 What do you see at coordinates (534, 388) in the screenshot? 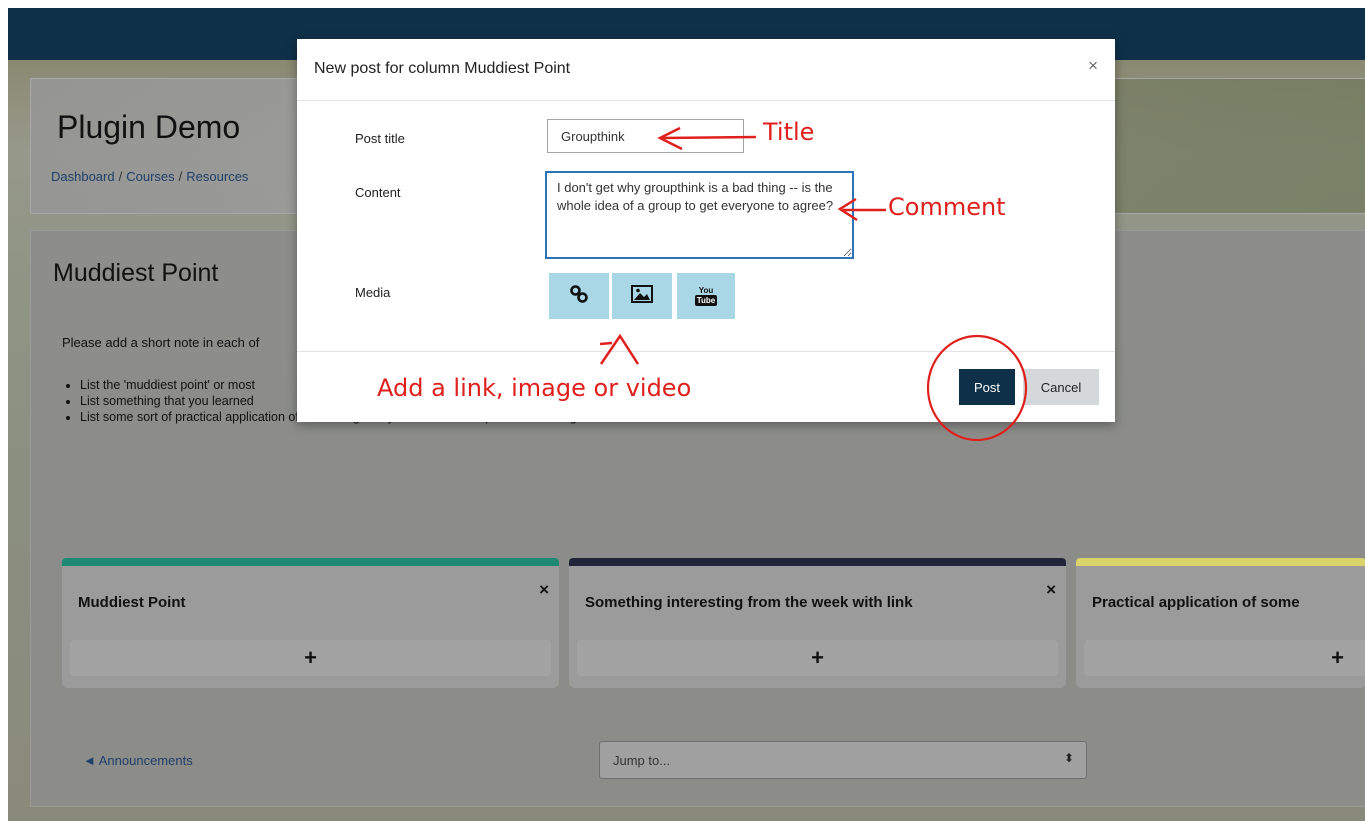
I see `media-annotation: Add a link, image or video` at bounding box center [534, 388].